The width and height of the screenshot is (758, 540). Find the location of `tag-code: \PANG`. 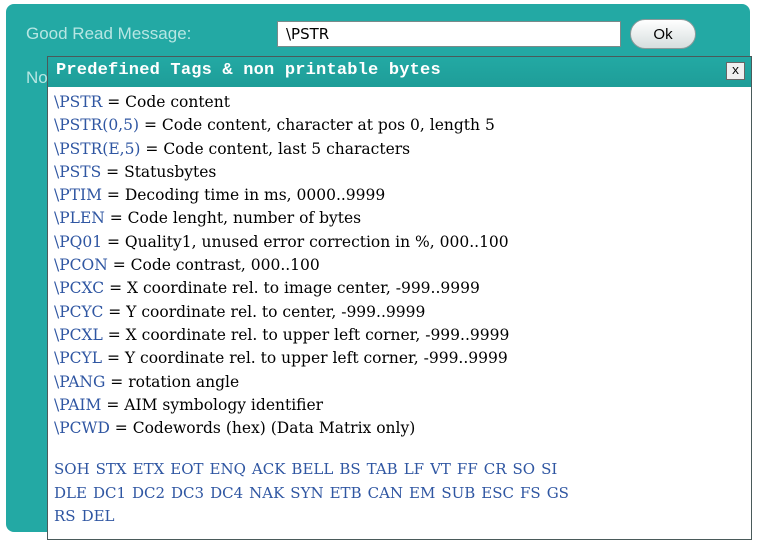

tag-code: \PANG is located at coordinates (80, 381).